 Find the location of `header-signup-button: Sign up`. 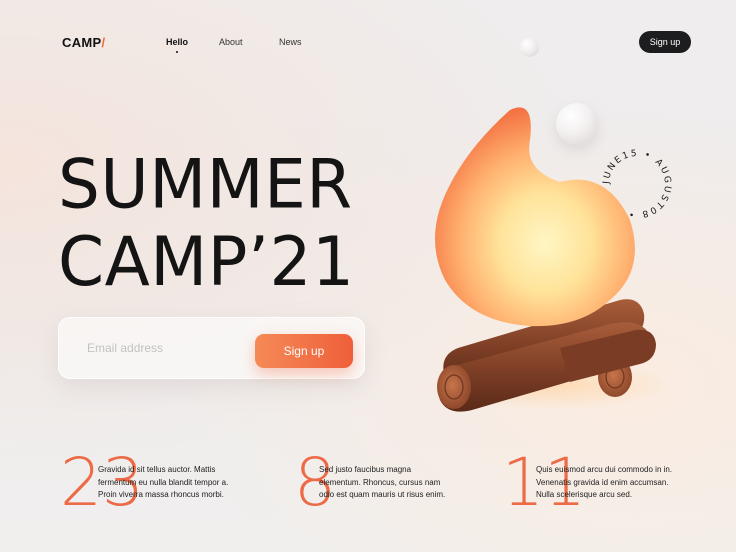

header-signup-button: Sign up is located at coordinates (665, 42).